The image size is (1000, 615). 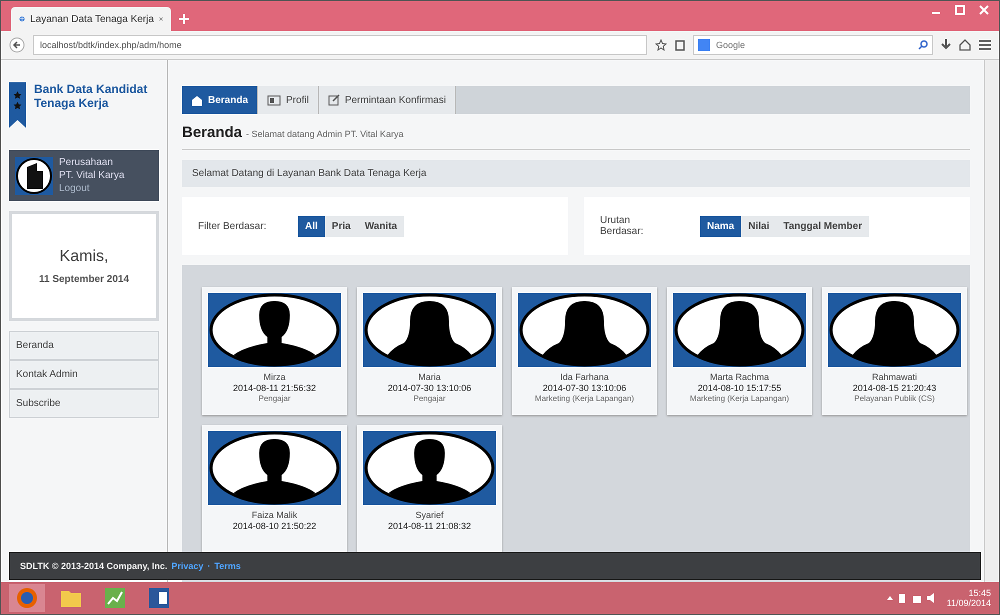 What do you see at coordinates (212, 132) in the screenshot?
I see `page-title: Beranda` at bounding box center [212, 132].